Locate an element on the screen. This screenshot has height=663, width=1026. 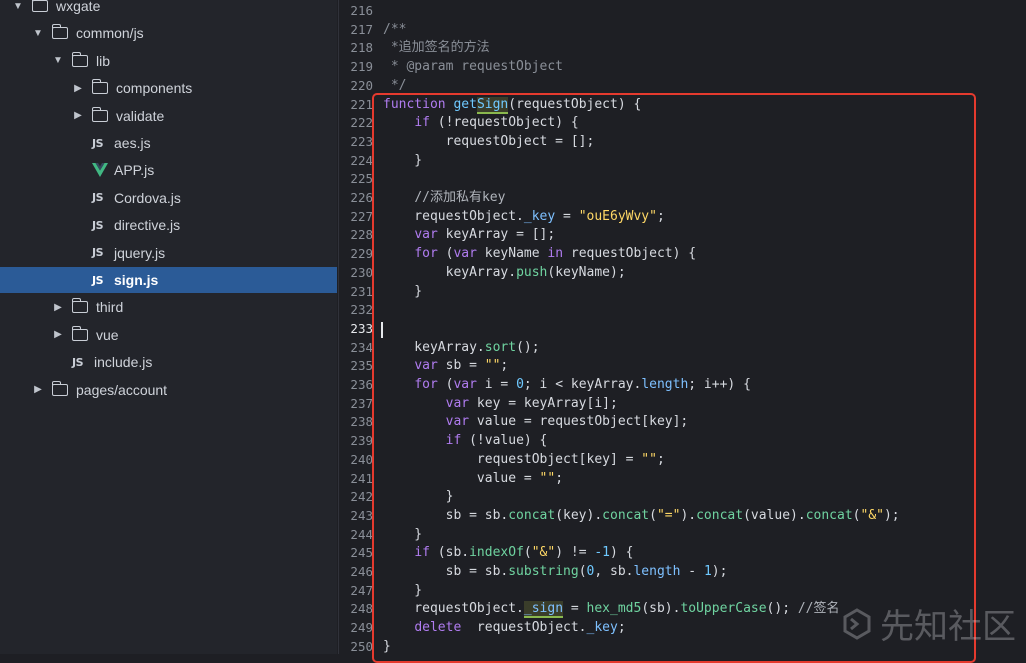
code-token: //签名 is located at coordinates (818, 609).